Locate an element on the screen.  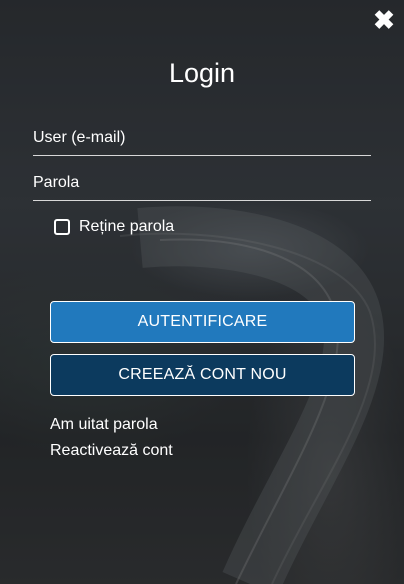
remember-password-checkbox is located at coordinates (62, 227).